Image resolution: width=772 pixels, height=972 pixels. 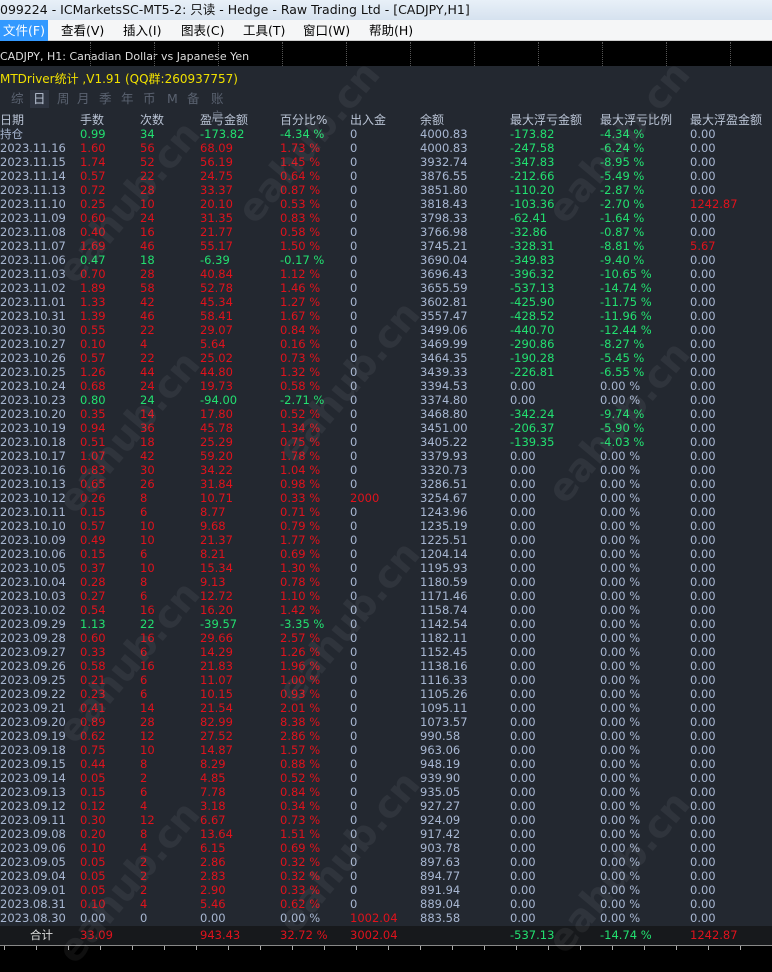 What do you see at coordinates (264, 30) in the screenshot?
I see `menu-item: 工具(T)` at bounding box center [264, 30].